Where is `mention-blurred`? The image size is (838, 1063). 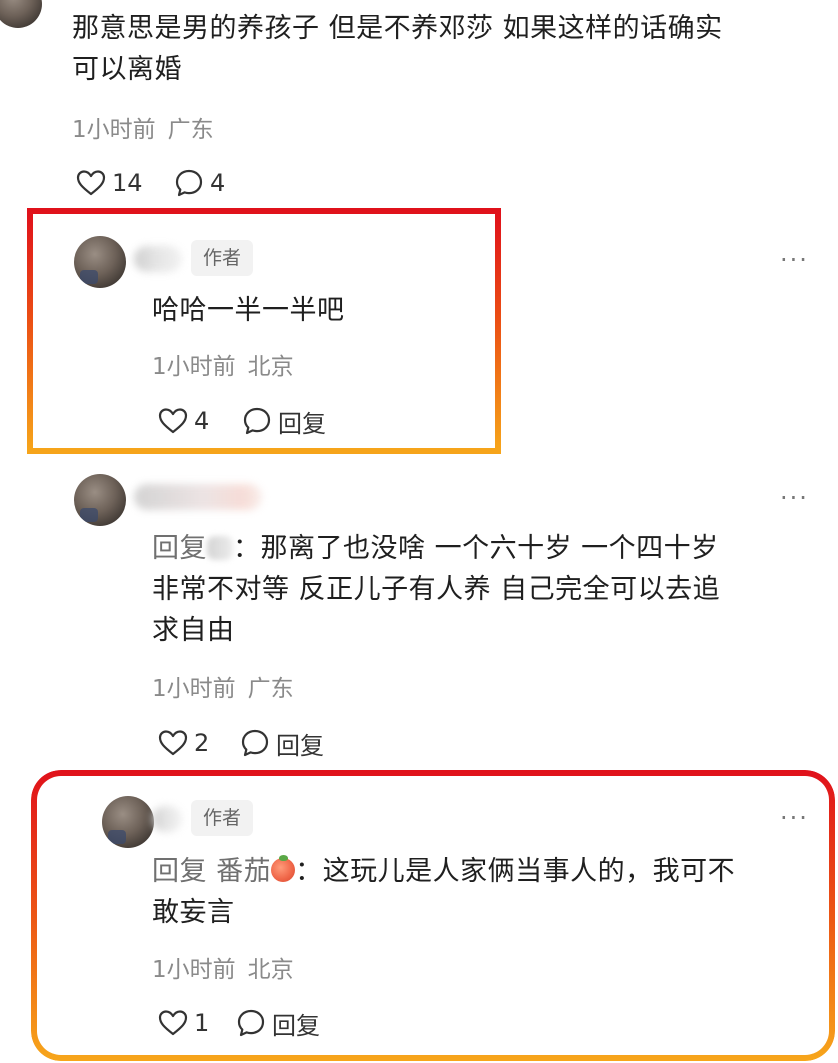
mention-blurred is located at coordinates (220, 548).